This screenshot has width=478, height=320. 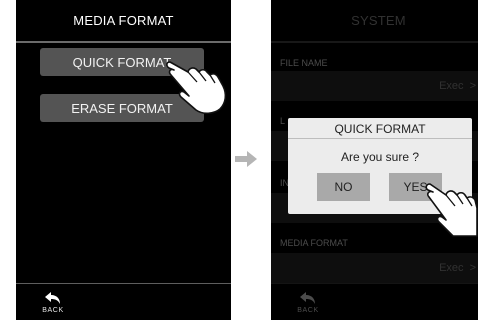 What do you see at coordinates (380, 157) in the screenshot?
I see `dialog-message: Are you sure ?` at bounding box center [380, 157].